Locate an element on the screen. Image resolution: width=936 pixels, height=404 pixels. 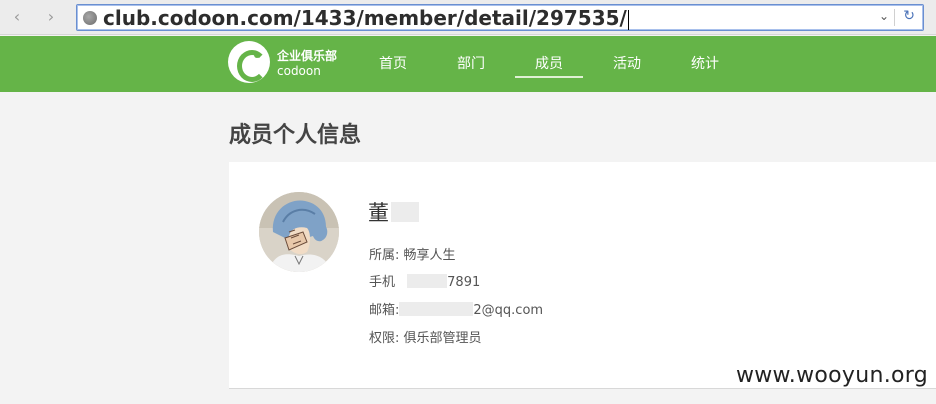
avatar is located at coordinates (299, 232).